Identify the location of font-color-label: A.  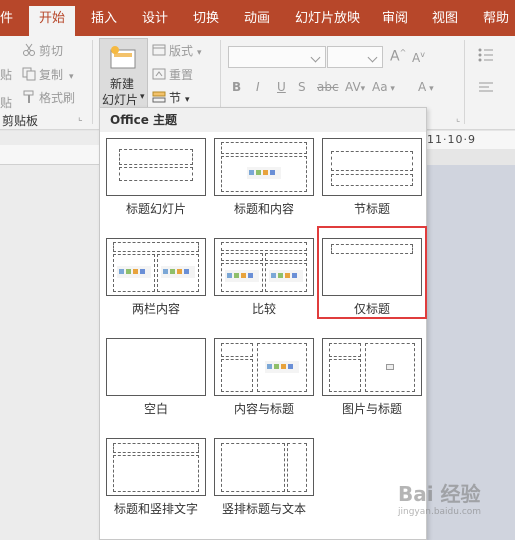
(422, 87).